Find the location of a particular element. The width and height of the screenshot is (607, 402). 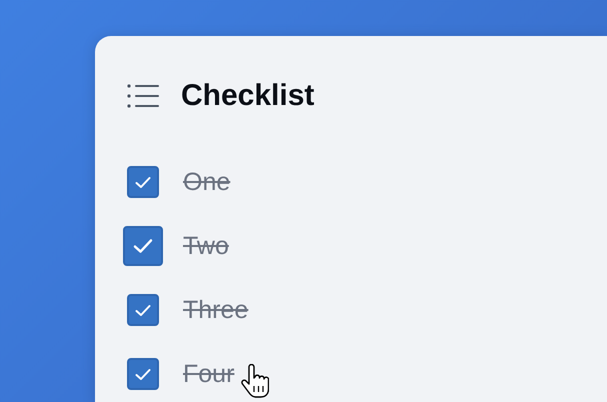

item-label: Three is located at coordinates (215, 310).